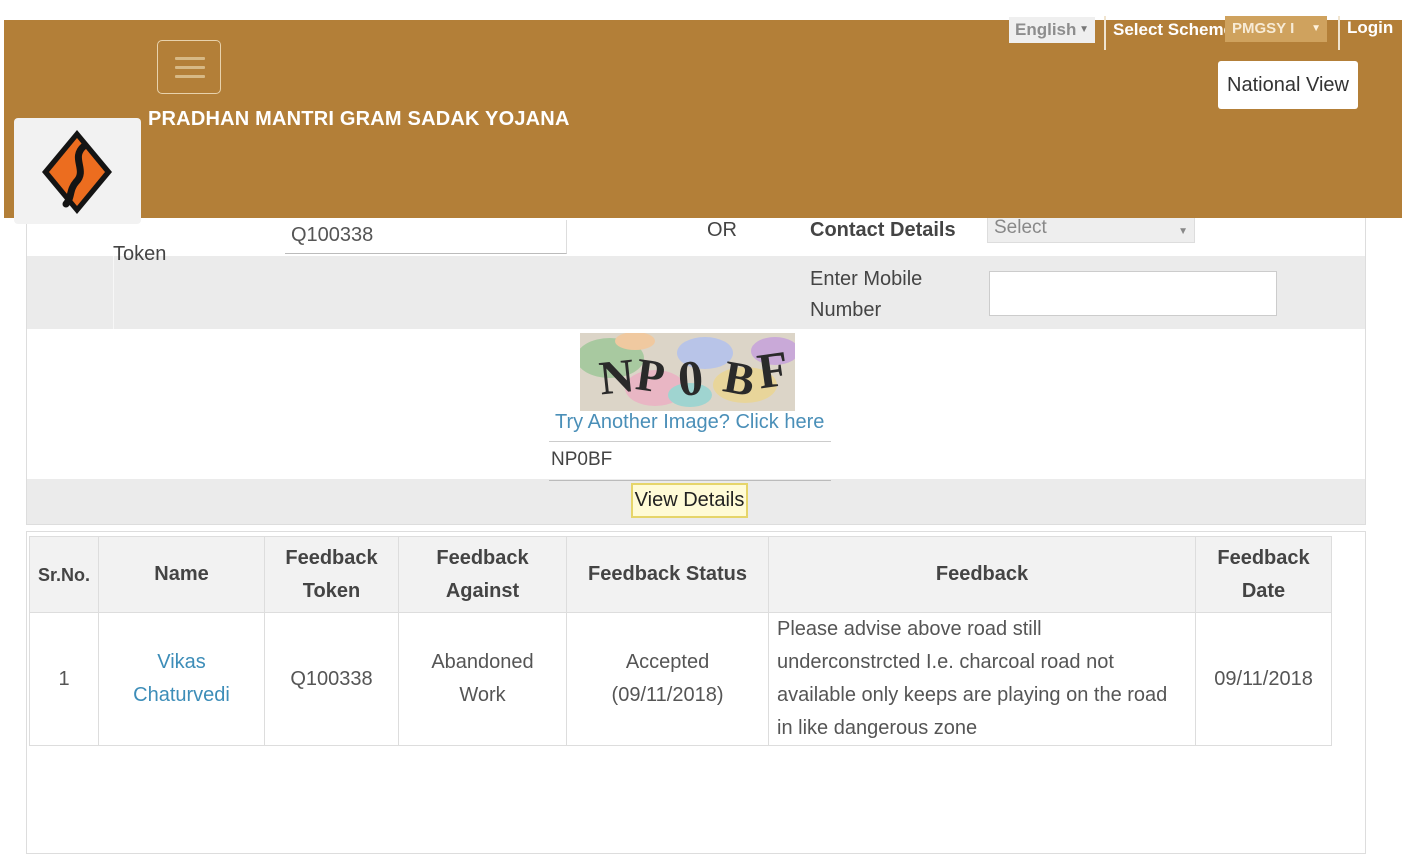 This screenshot has height=854, width=1406. Describe the element at coordinates (426, 237) in the screenshot. I see `token-input: Q100338` at that location.